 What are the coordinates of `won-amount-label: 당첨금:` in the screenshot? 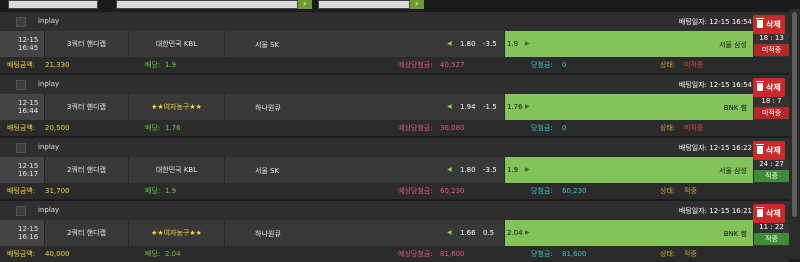 It's located at (542, 65).